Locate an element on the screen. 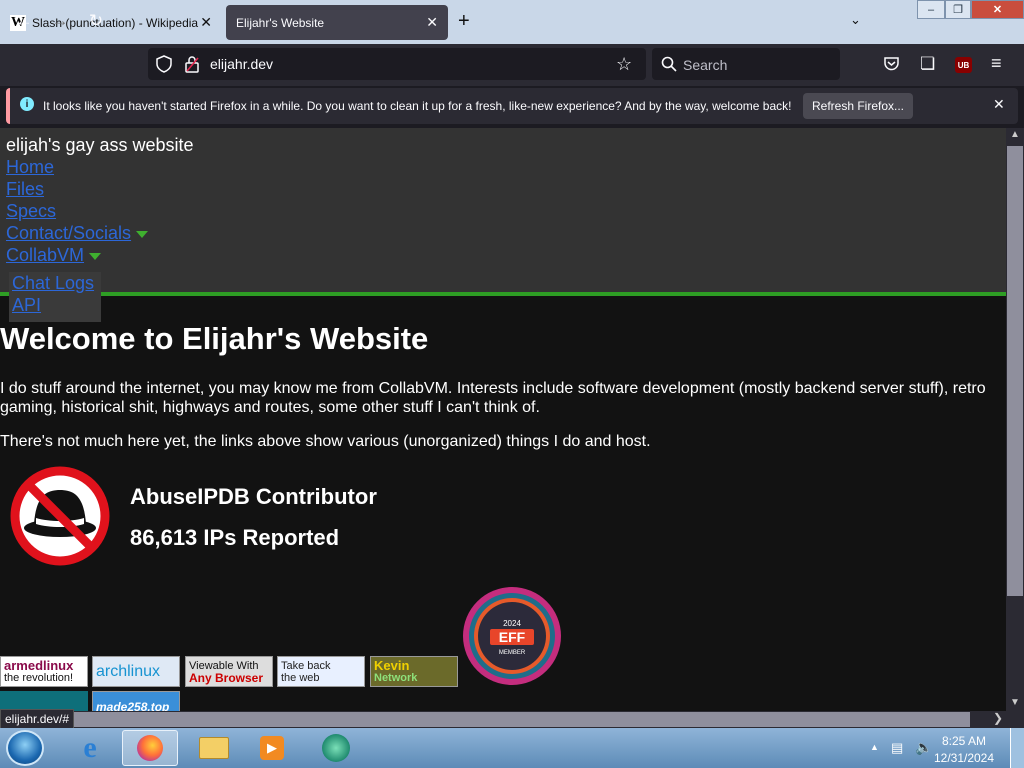 Image resolution: width=1024 pixels, height=768 pixels. any-browser-badge: Viewable With Any Browser is located at coordinates (229, 671).